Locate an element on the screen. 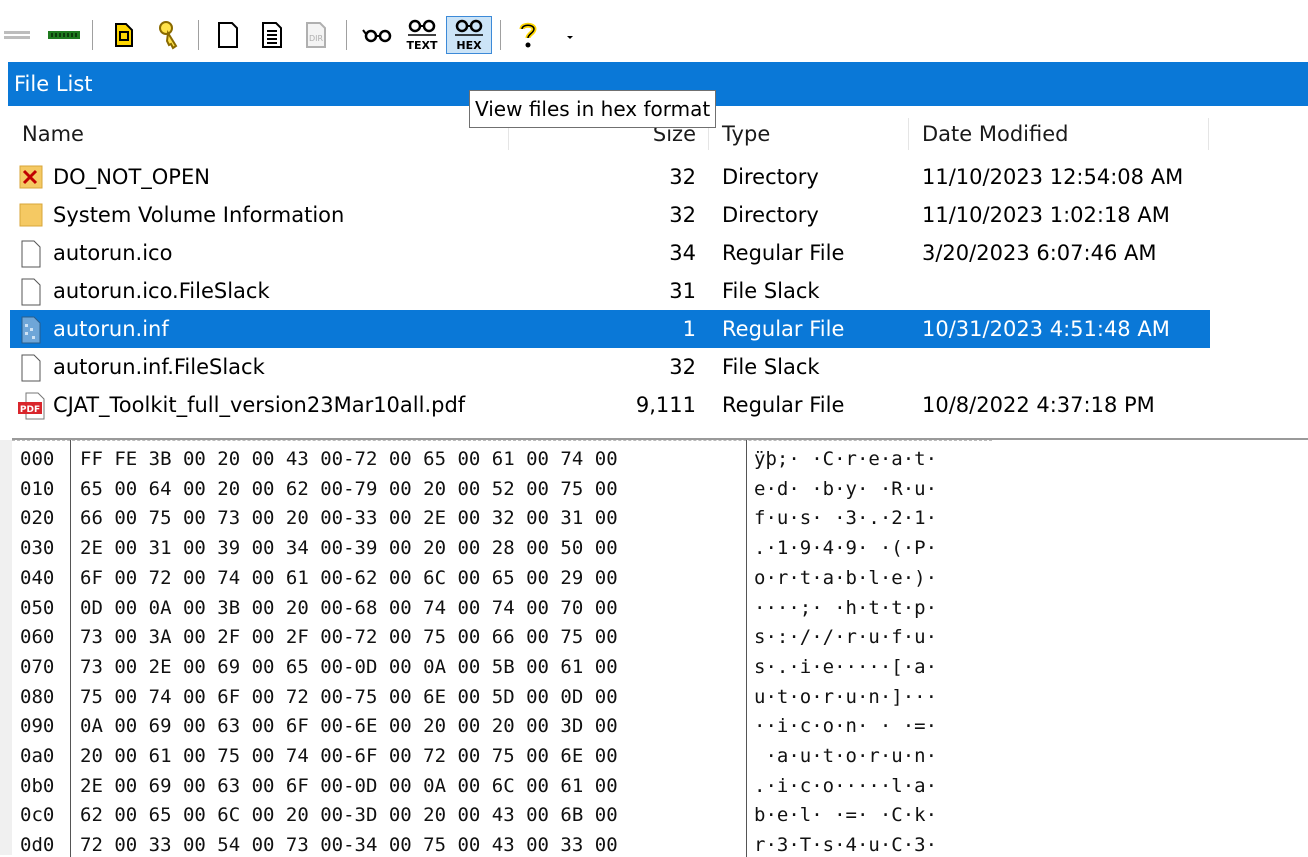 This screenshot has height=857, width=1308. hex-offset: 090 is located at coordinates (37, 726).